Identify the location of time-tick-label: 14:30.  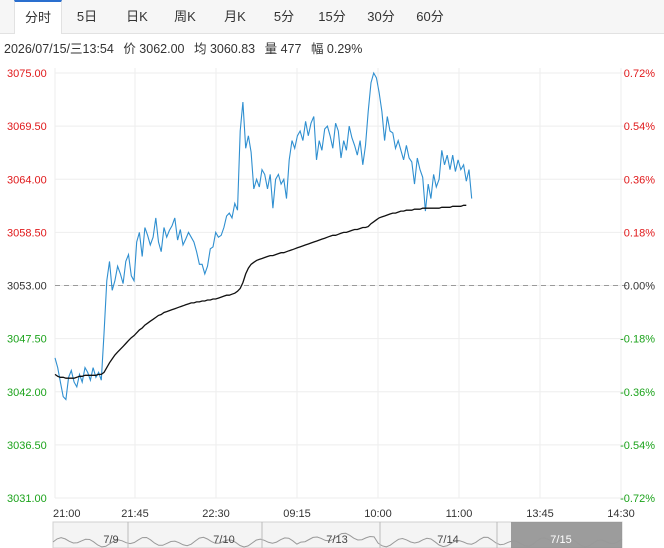
(621, 514).